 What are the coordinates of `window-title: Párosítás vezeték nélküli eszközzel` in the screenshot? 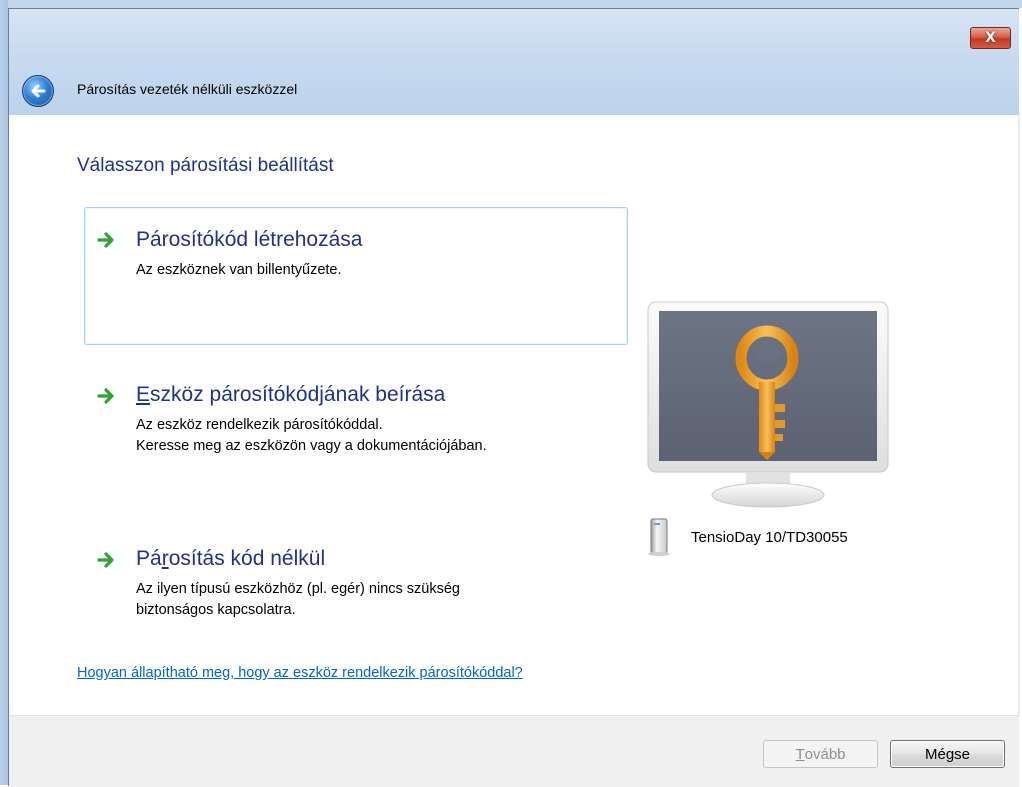 It's located at (187, 89).